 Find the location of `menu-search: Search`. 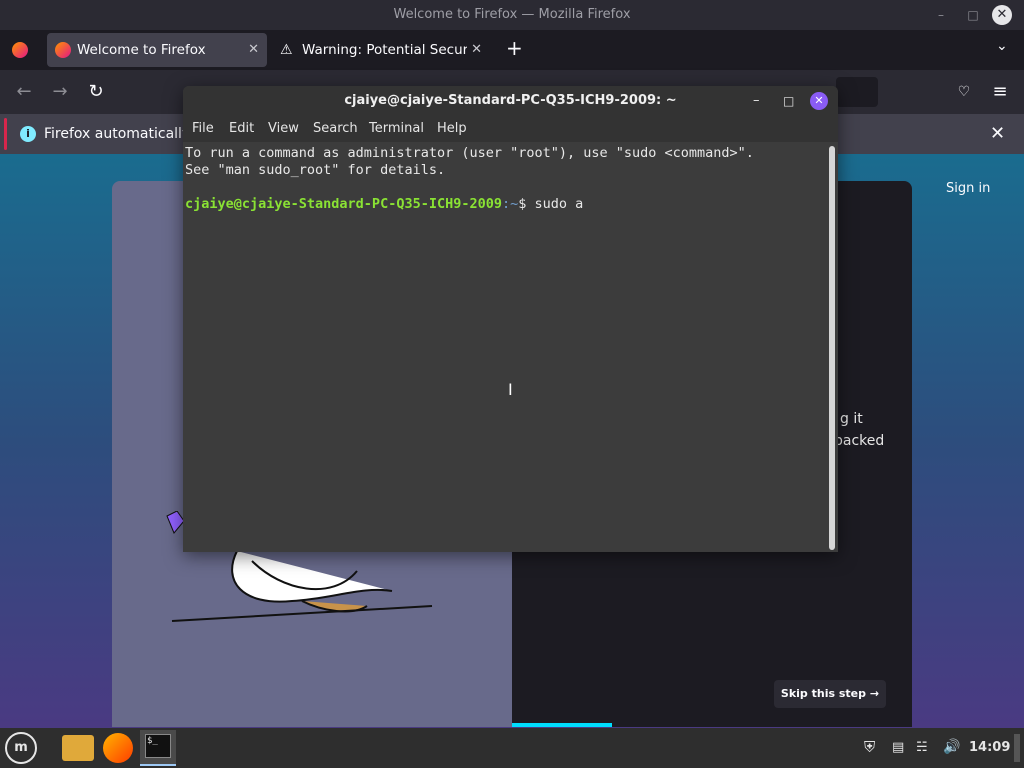

menu-search: Search is located at coordinates (335, 128).